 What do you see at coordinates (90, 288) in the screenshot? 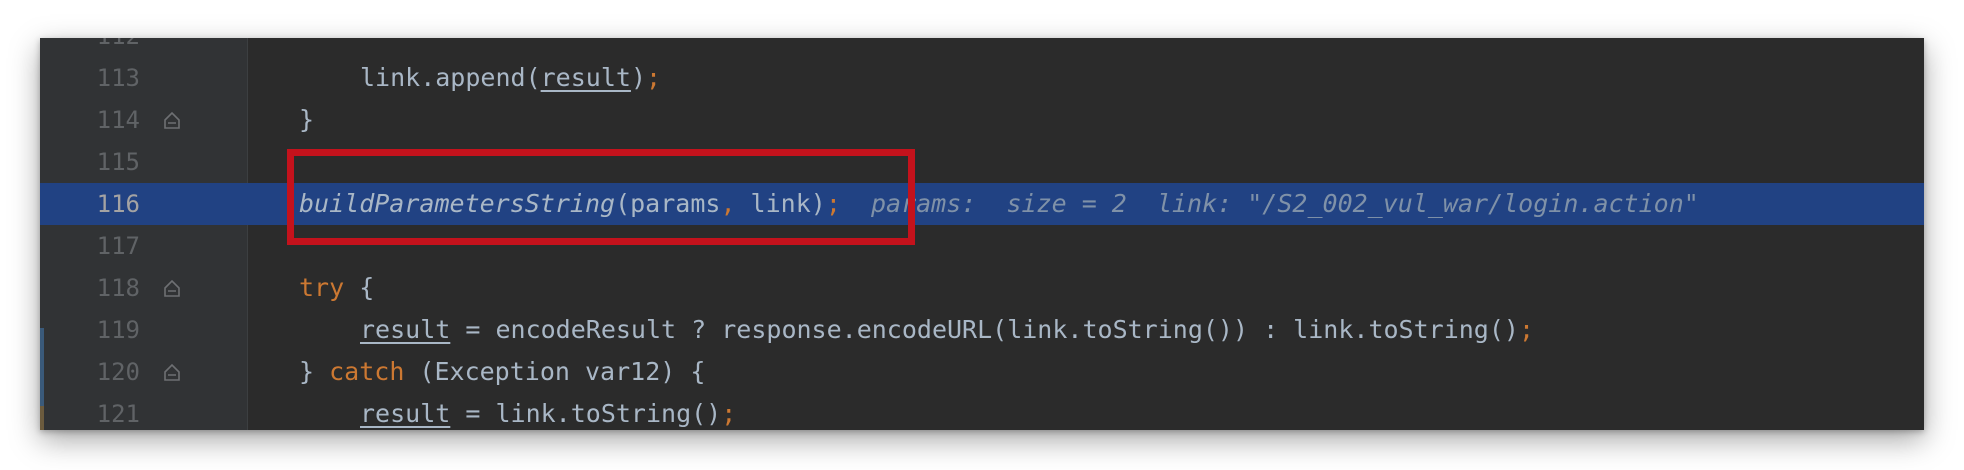
I see `line-number: 118` at bounding box center [90, 288].